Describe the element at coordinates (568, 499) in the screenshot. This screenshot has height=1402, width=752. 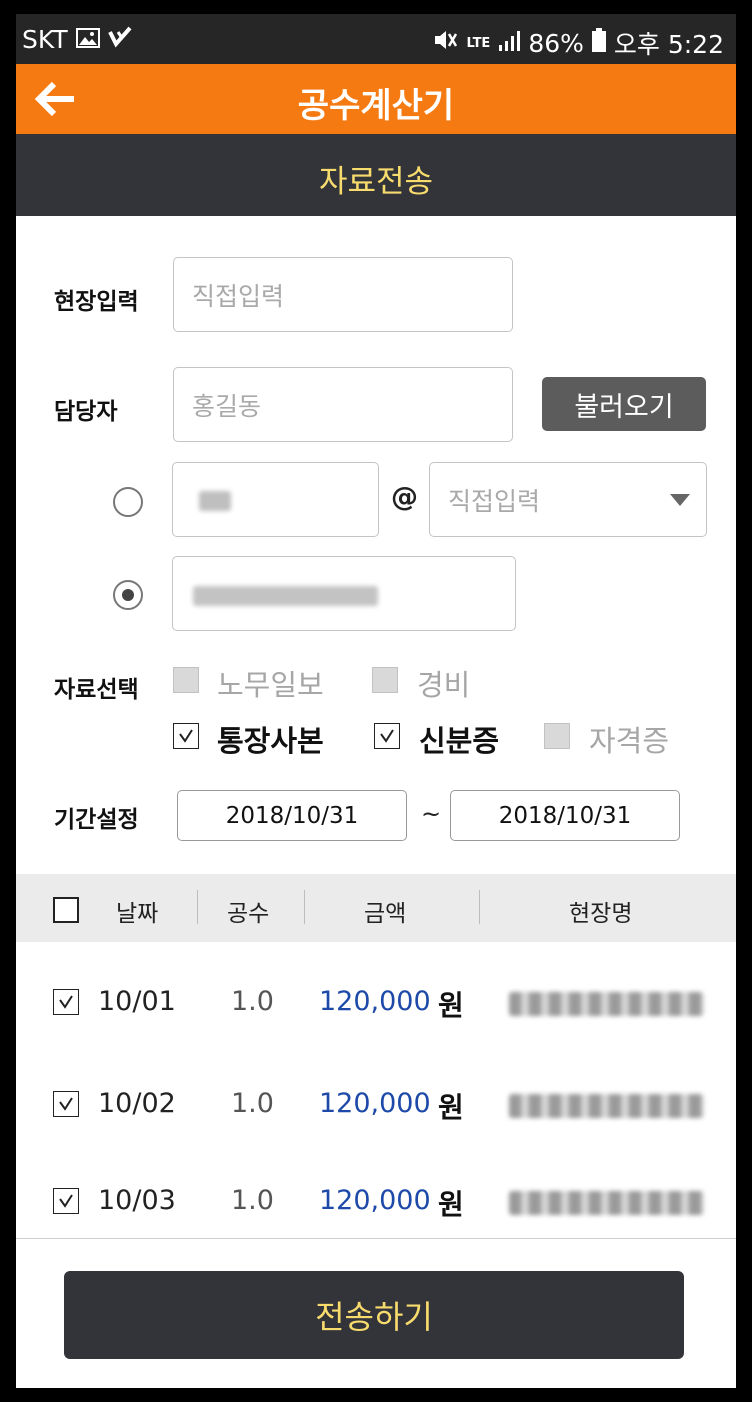
I see `email-domain-select: 직접입력` at that location.